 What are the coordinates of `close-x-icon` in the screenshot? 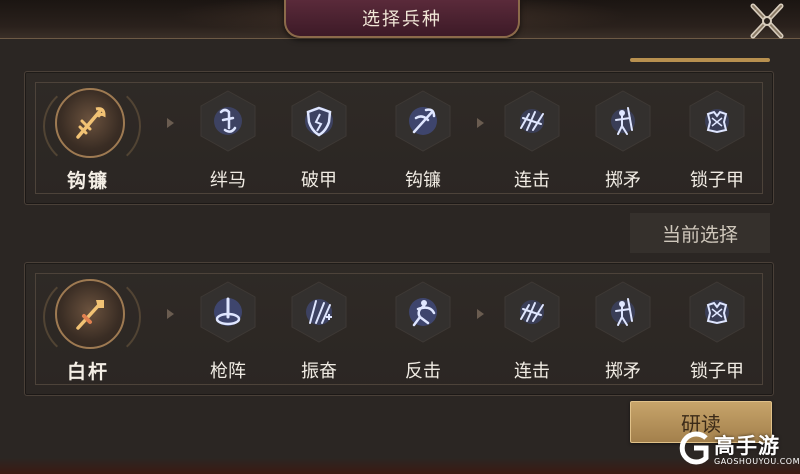 It's located at (767, 21).